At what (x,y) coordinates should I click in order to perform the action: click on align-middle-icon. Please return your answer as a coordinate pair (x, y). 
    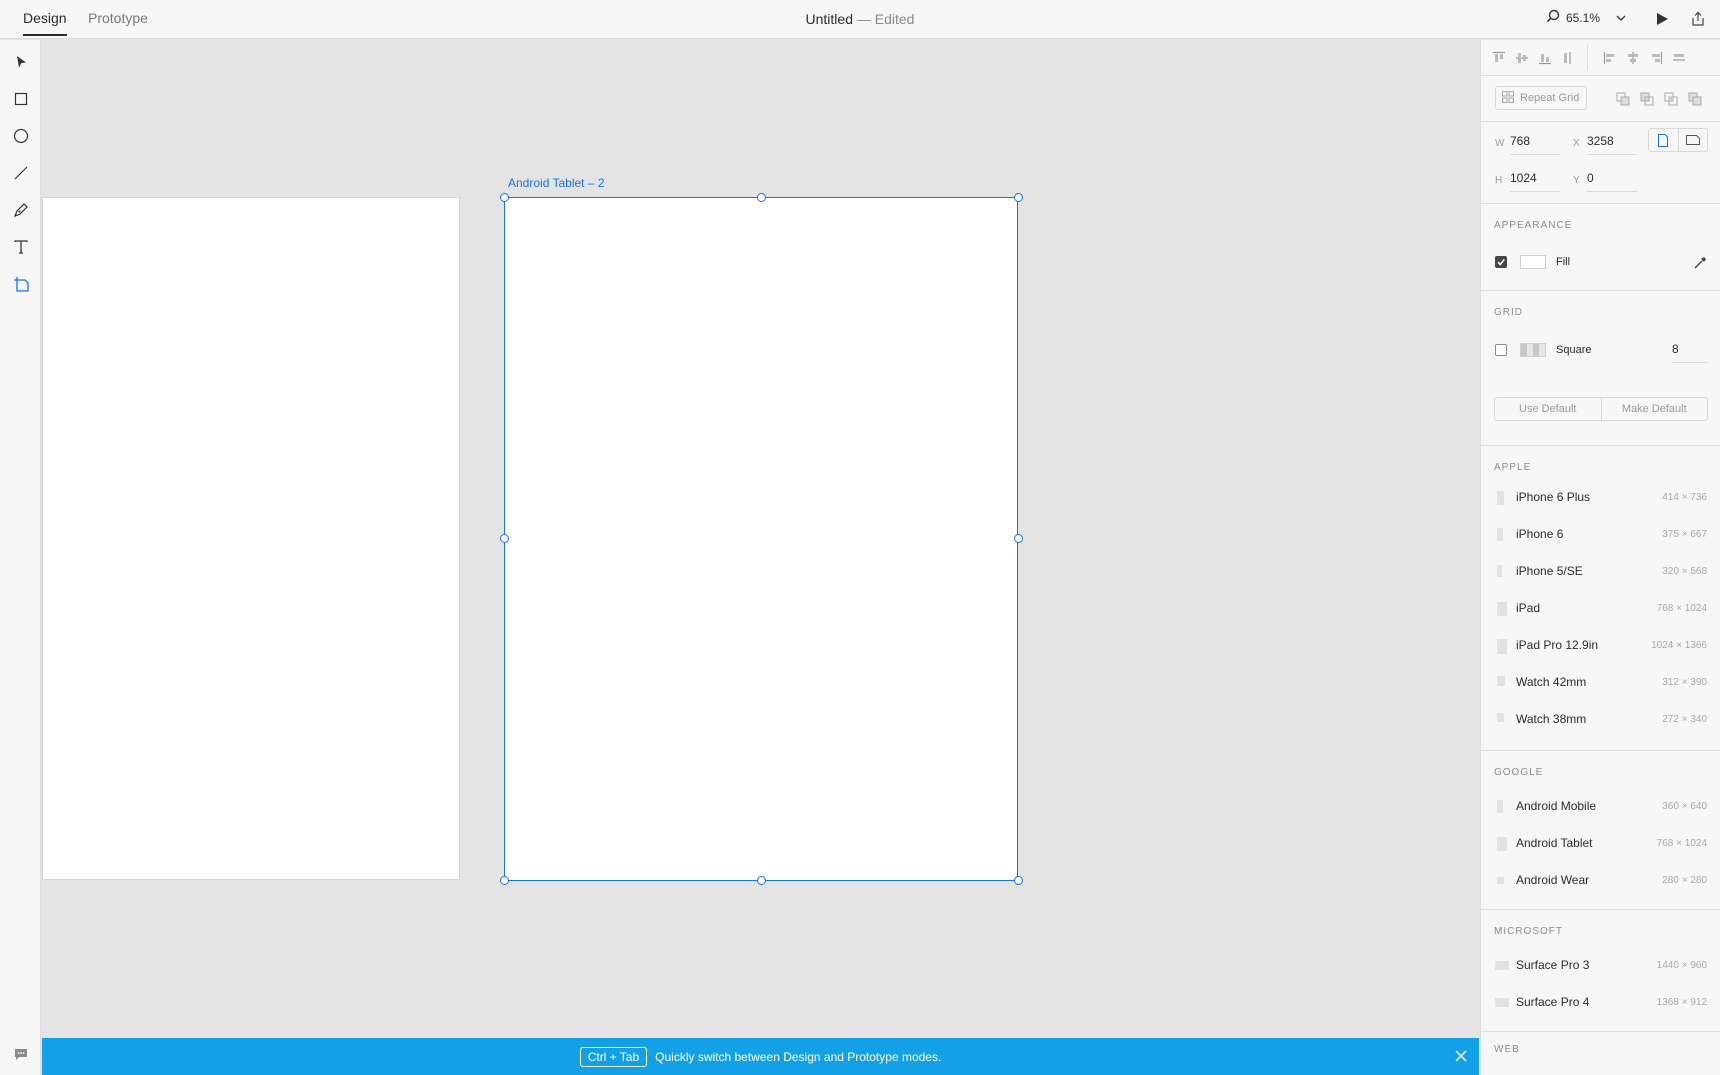
    Looking at the image, I should click on (1522, 58).